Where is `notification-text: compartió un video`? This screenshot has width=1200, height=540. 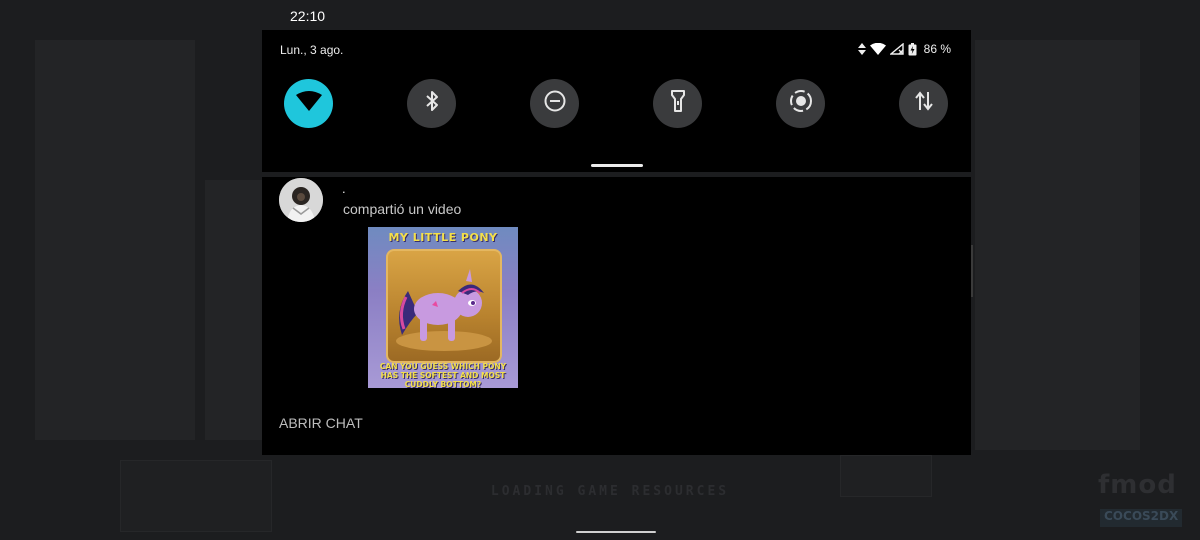
notification-text: compartió un video is located at coordinates (402, 209).